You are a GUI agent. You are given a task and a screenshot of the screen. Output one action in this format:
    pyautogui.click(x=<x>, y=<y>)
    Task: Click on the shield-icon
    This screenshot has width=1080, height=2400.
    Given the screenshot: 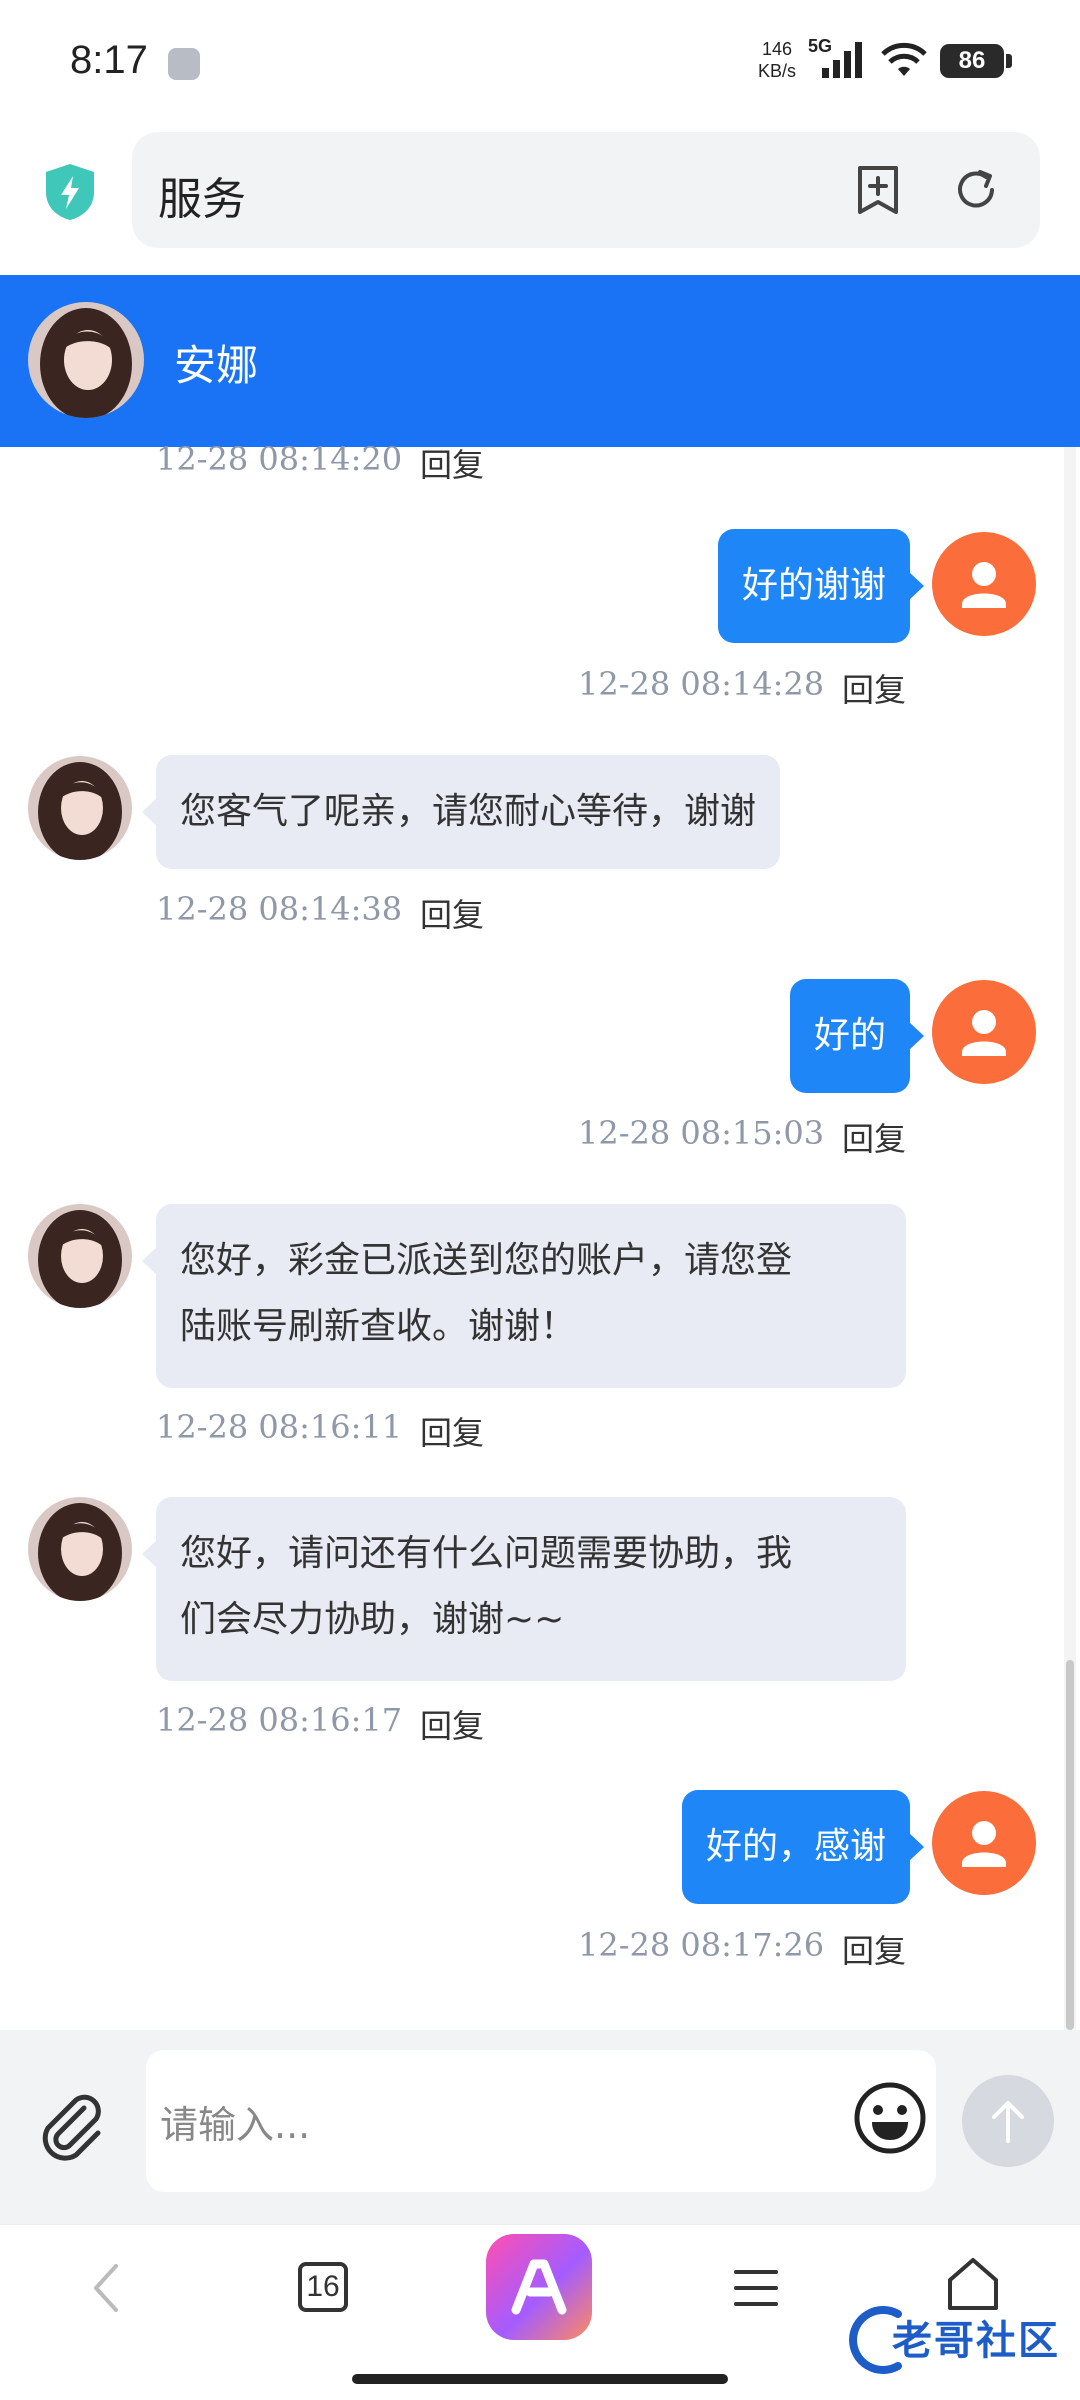 What is the action you would take?
    pyautogui.click(x=70, y=192)
    